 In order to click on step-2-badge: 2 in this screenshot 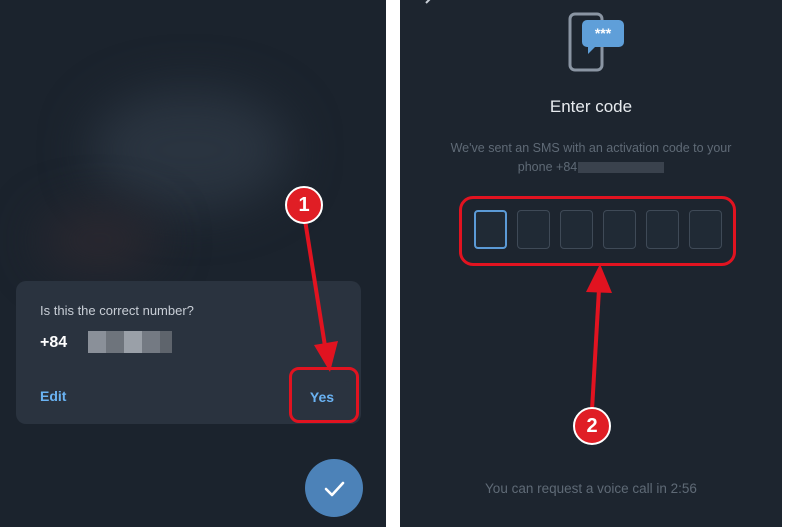, I will do `click(592, 426)`.